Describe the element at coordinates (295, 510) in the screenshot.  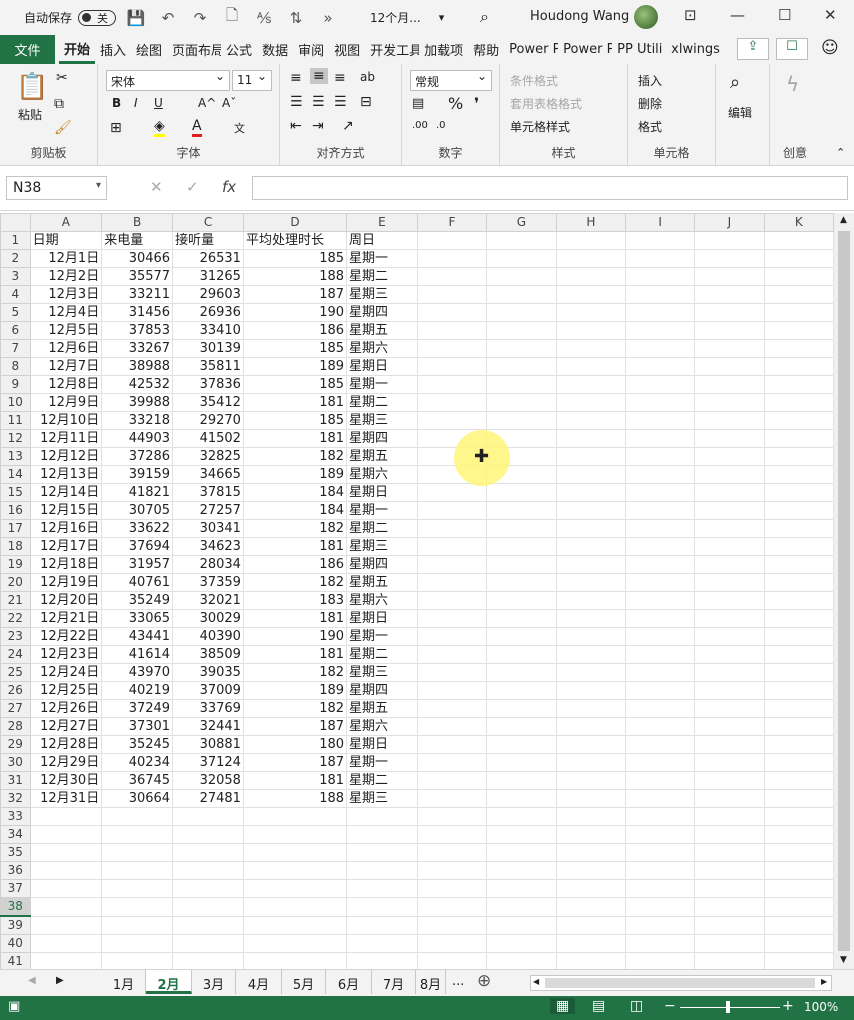
I see `cell: 184` at that location.